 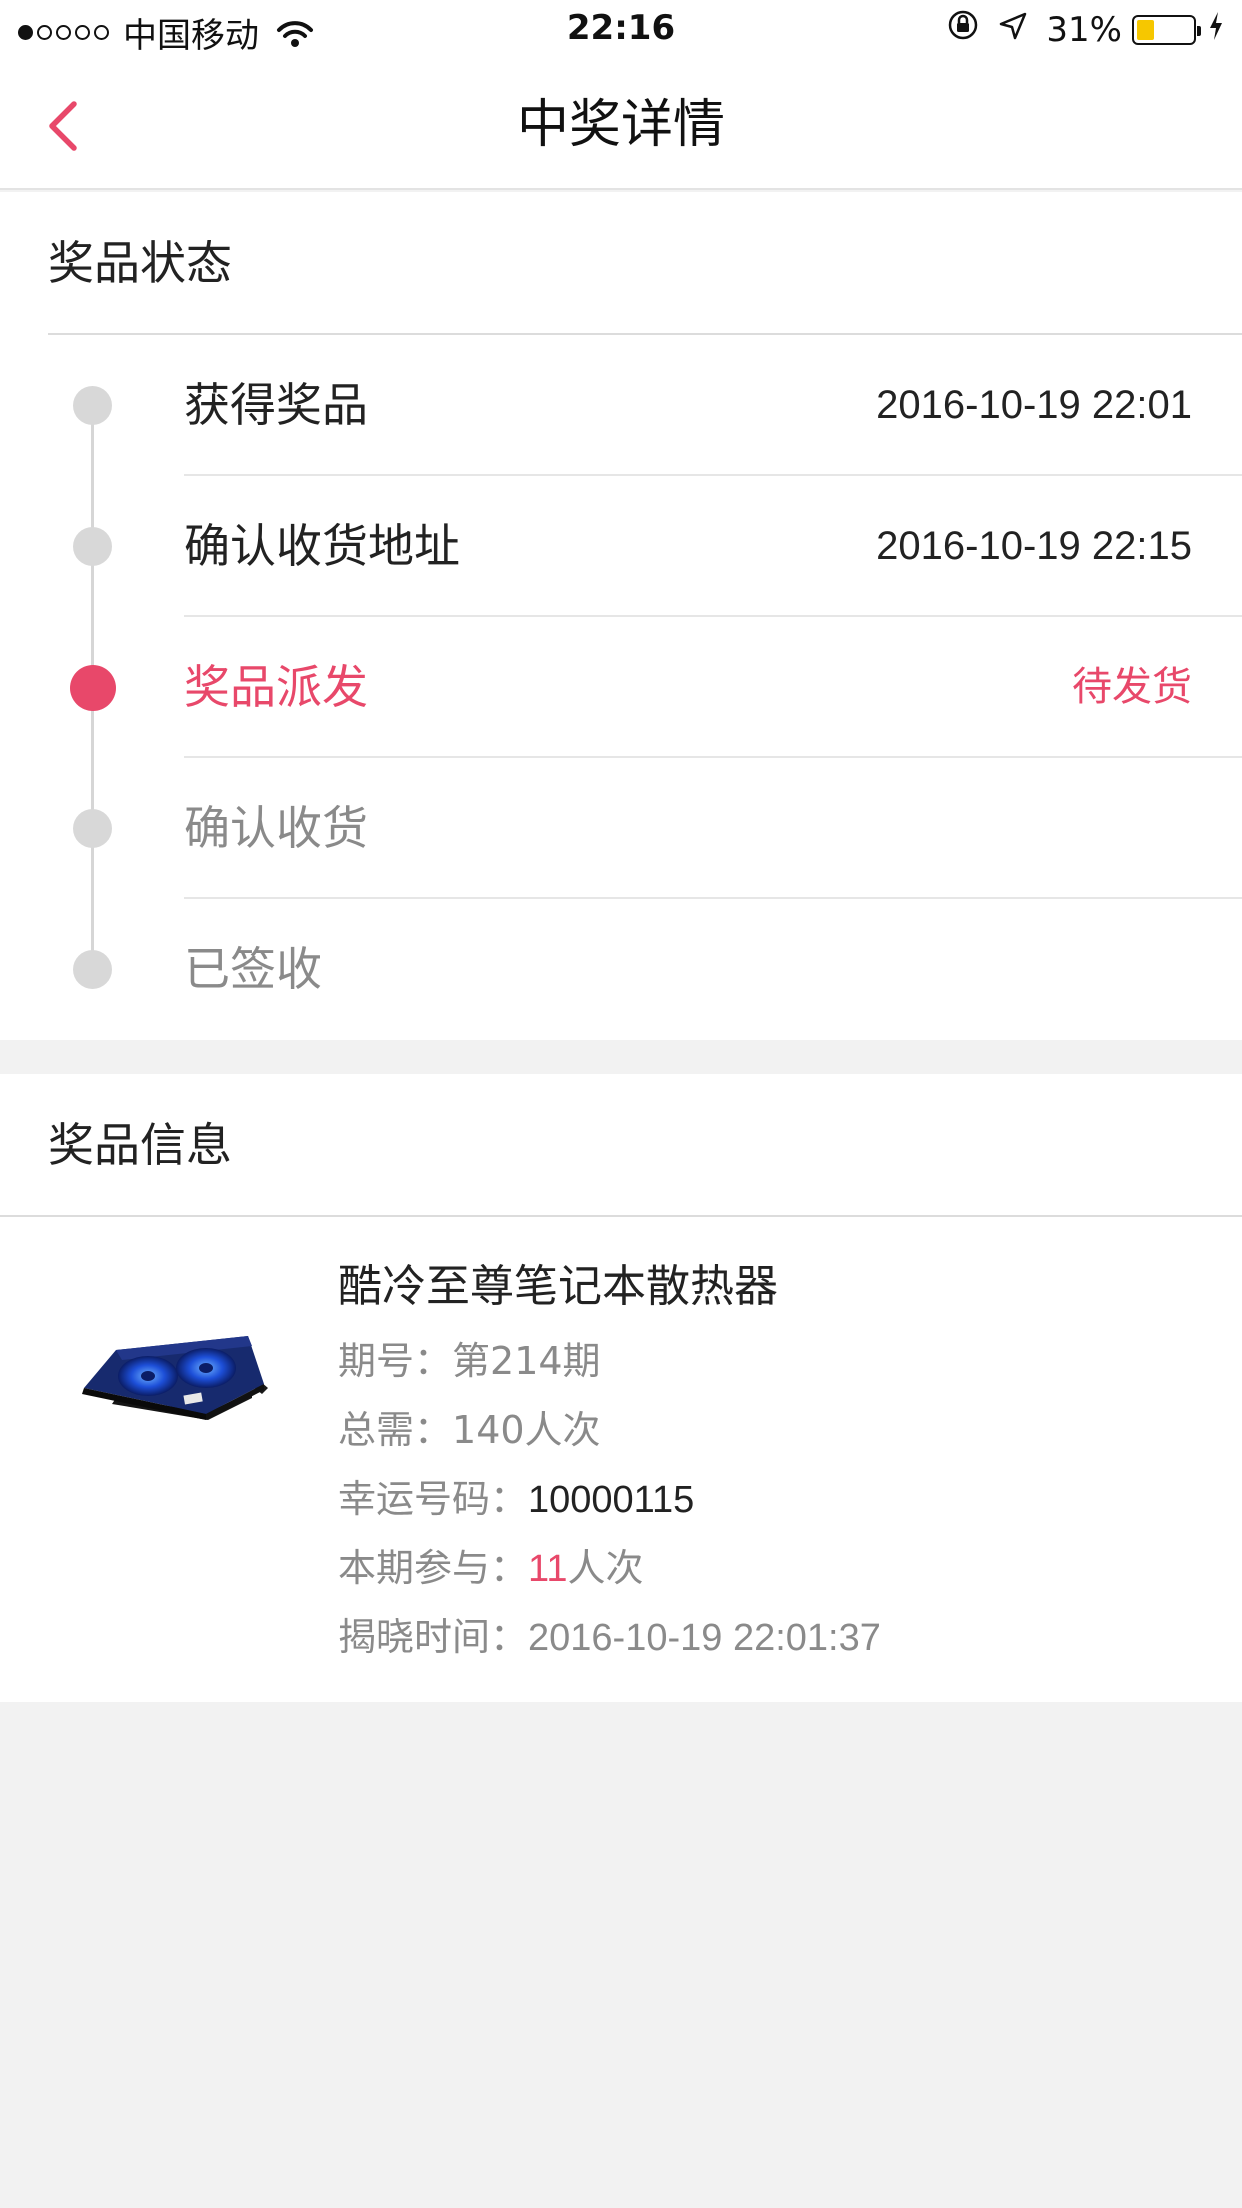 I want to click on step-label: 奖品派发, so click(x=276, y=687).